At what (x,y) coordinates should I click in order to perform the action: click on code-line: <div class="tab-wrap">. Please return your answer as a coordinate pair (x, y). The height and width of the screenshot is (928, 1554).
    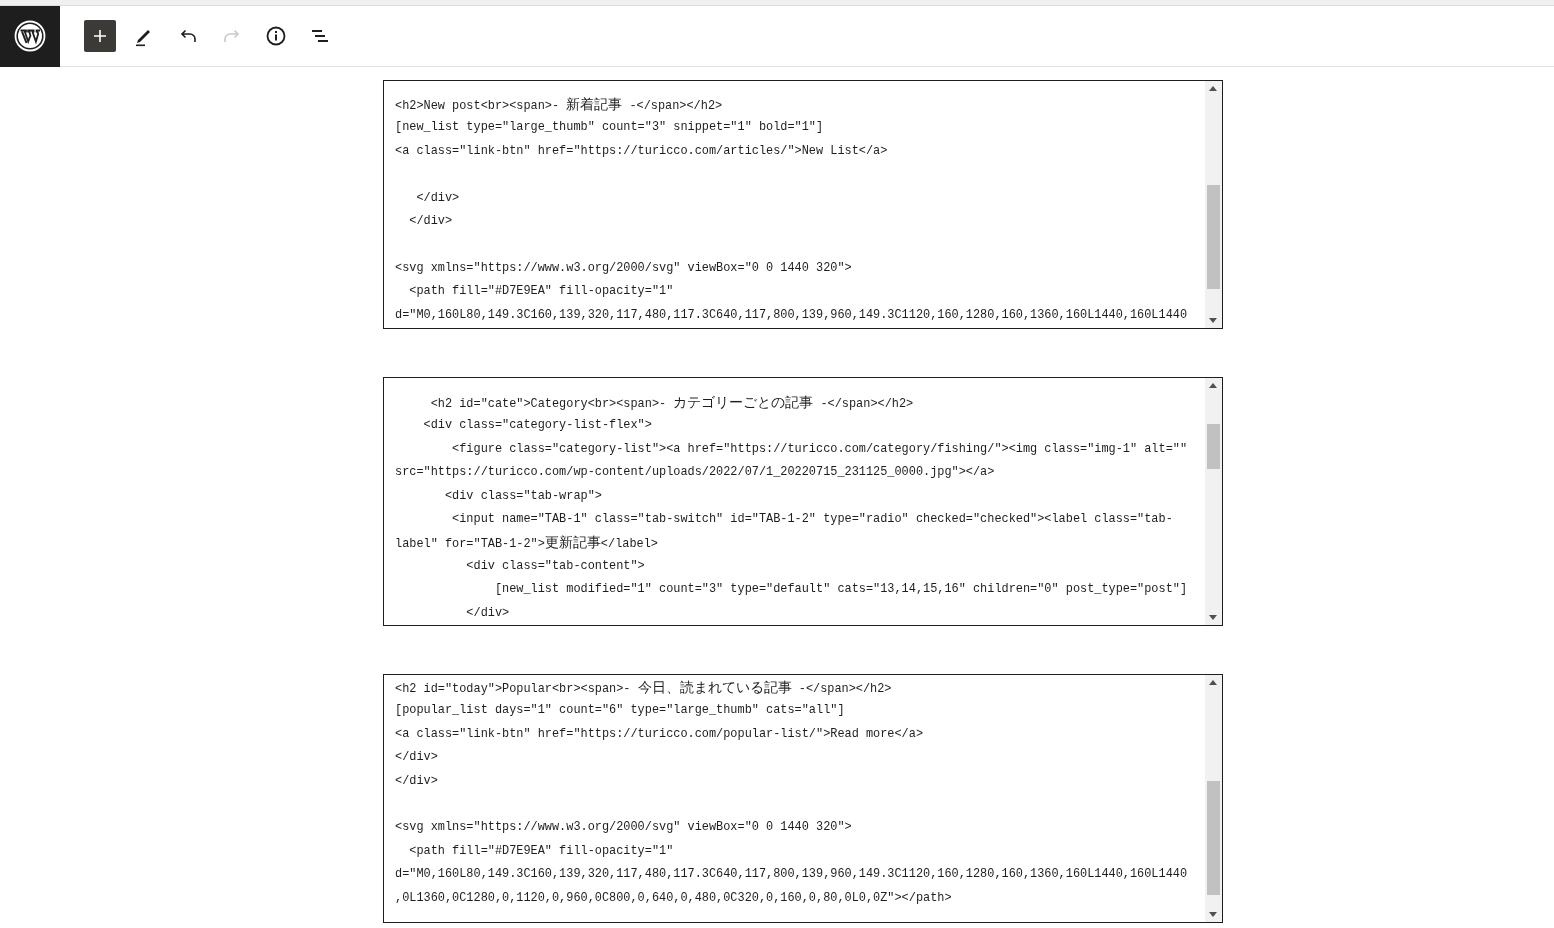
    Looking at the image, I should click on (522, 496).